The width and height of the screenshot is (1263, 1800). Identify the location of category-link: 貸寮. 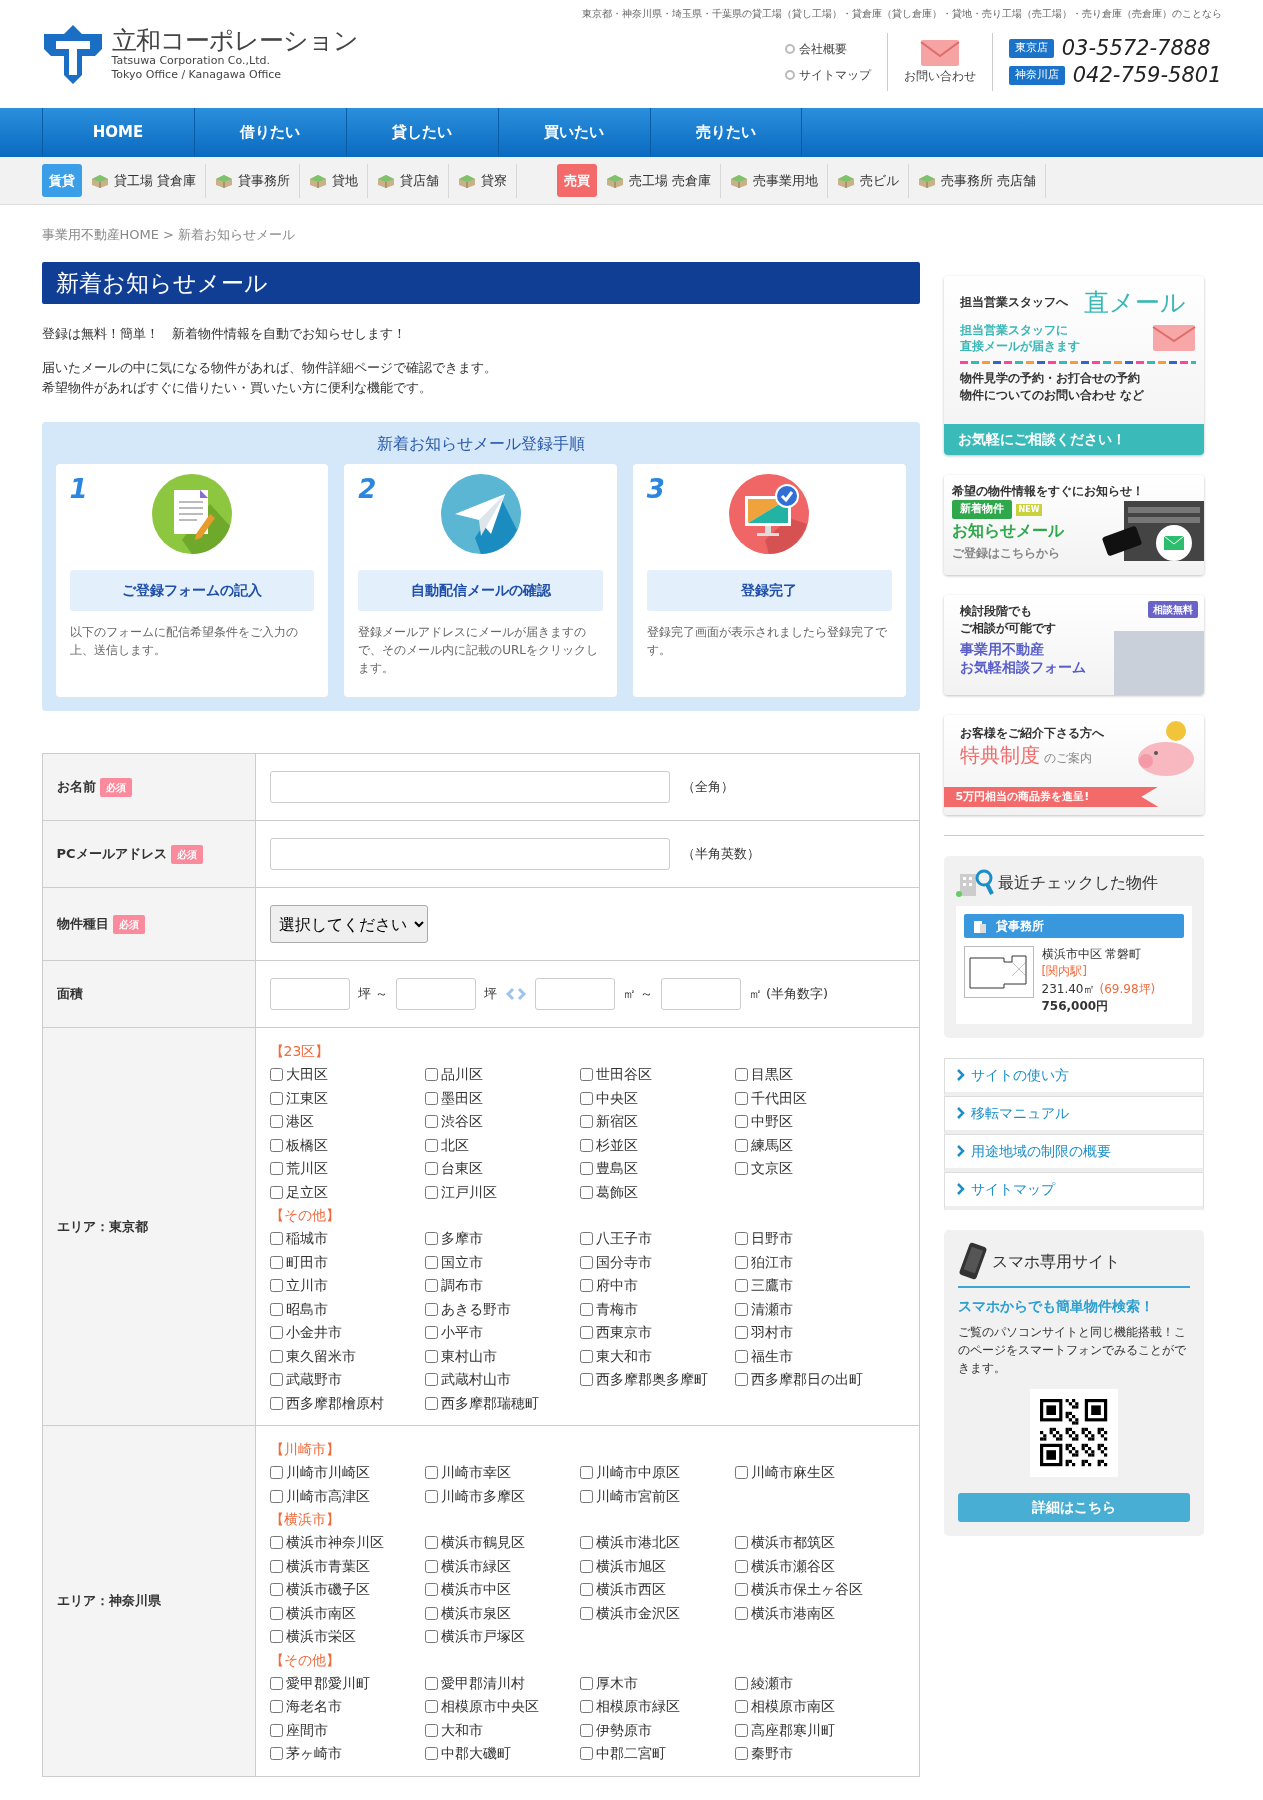
(482, 180).